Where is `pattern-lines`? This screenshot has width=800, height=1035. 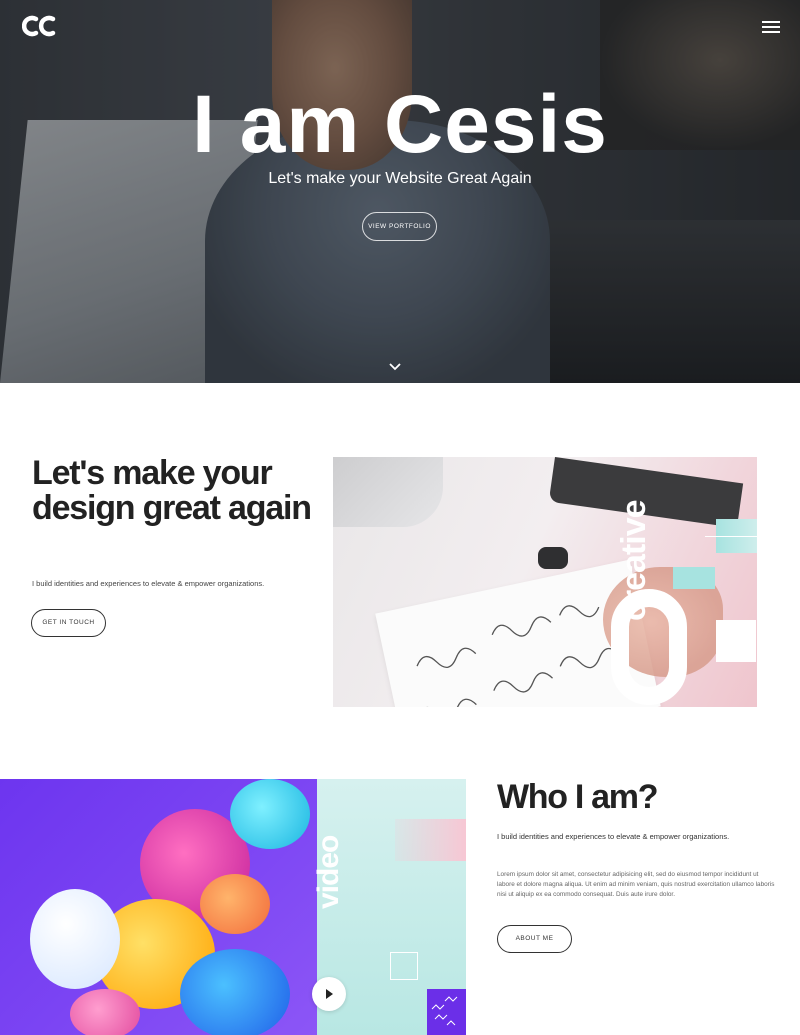
pattern-lines is located at coordinates (444, 1011).